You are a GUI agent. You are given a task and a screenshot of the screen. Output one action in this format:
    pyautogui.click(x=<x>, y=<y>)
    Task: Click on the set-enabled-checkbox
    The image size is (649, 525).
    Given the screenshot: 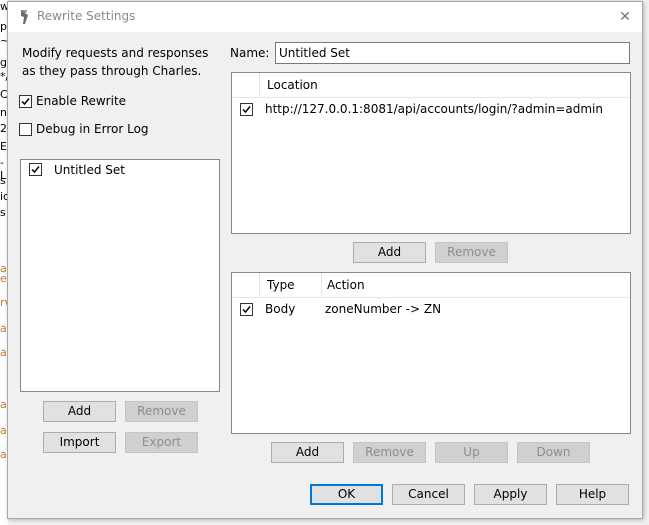 What is the action you would take?
    pyautogui.click(x=35, y=169)
    